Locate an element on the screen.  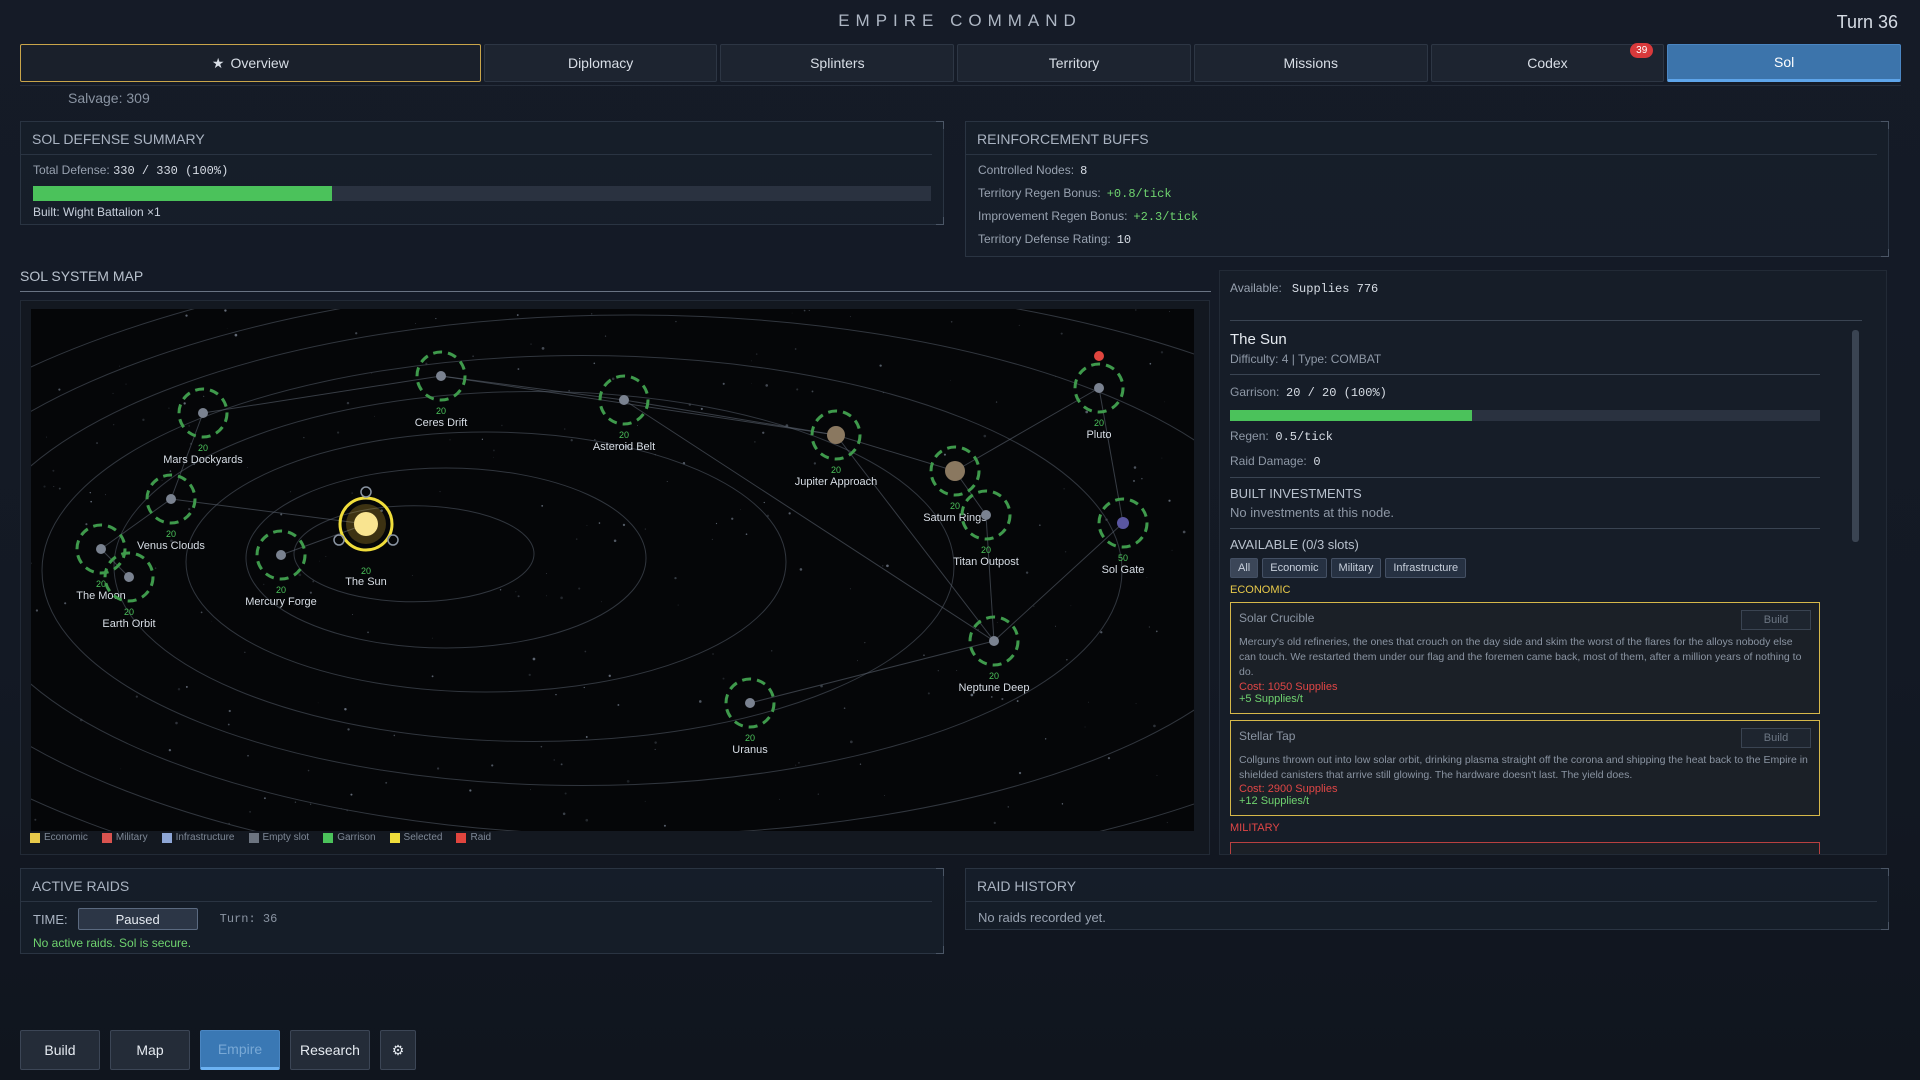
tab-territory: Territory is located at coordinates (1074, 63).